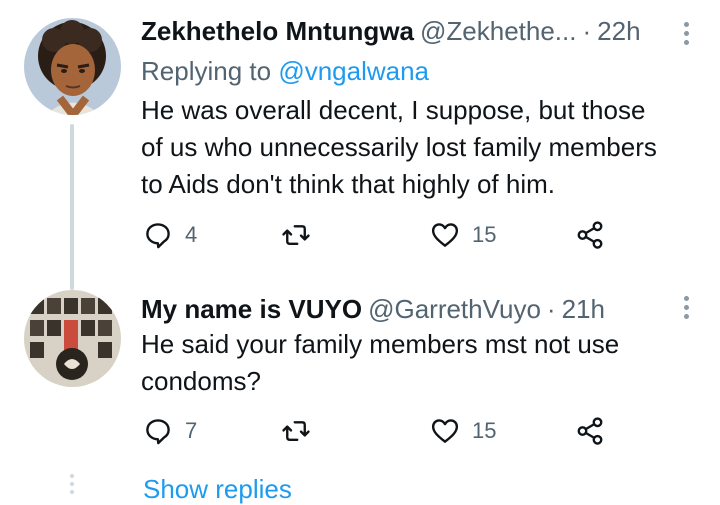 The width and height of the screenshot is (720, 505). Describe the element at coordinates (206, 71) in the screenshot. I see `replying-to-label: Replying to` at that location.